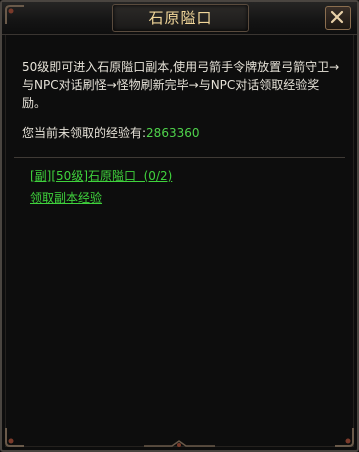  I want to click on unclaimed-exp-label: 您当前未领取的经验有:, so click(84, 133).